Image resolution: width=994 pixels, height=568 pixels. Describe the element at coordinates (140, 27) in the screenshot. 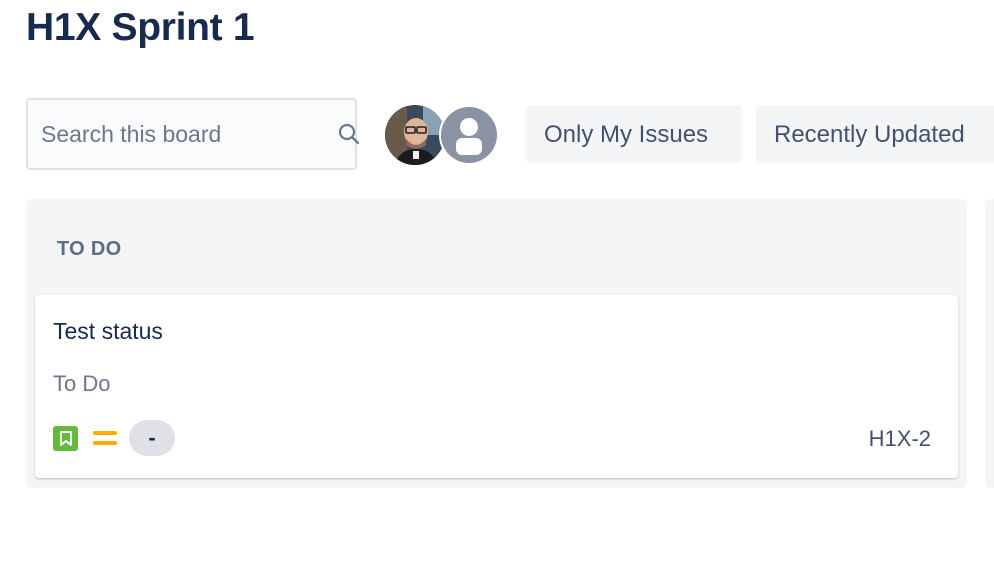

I see `page-title: H1X Sprint 1` at that location.